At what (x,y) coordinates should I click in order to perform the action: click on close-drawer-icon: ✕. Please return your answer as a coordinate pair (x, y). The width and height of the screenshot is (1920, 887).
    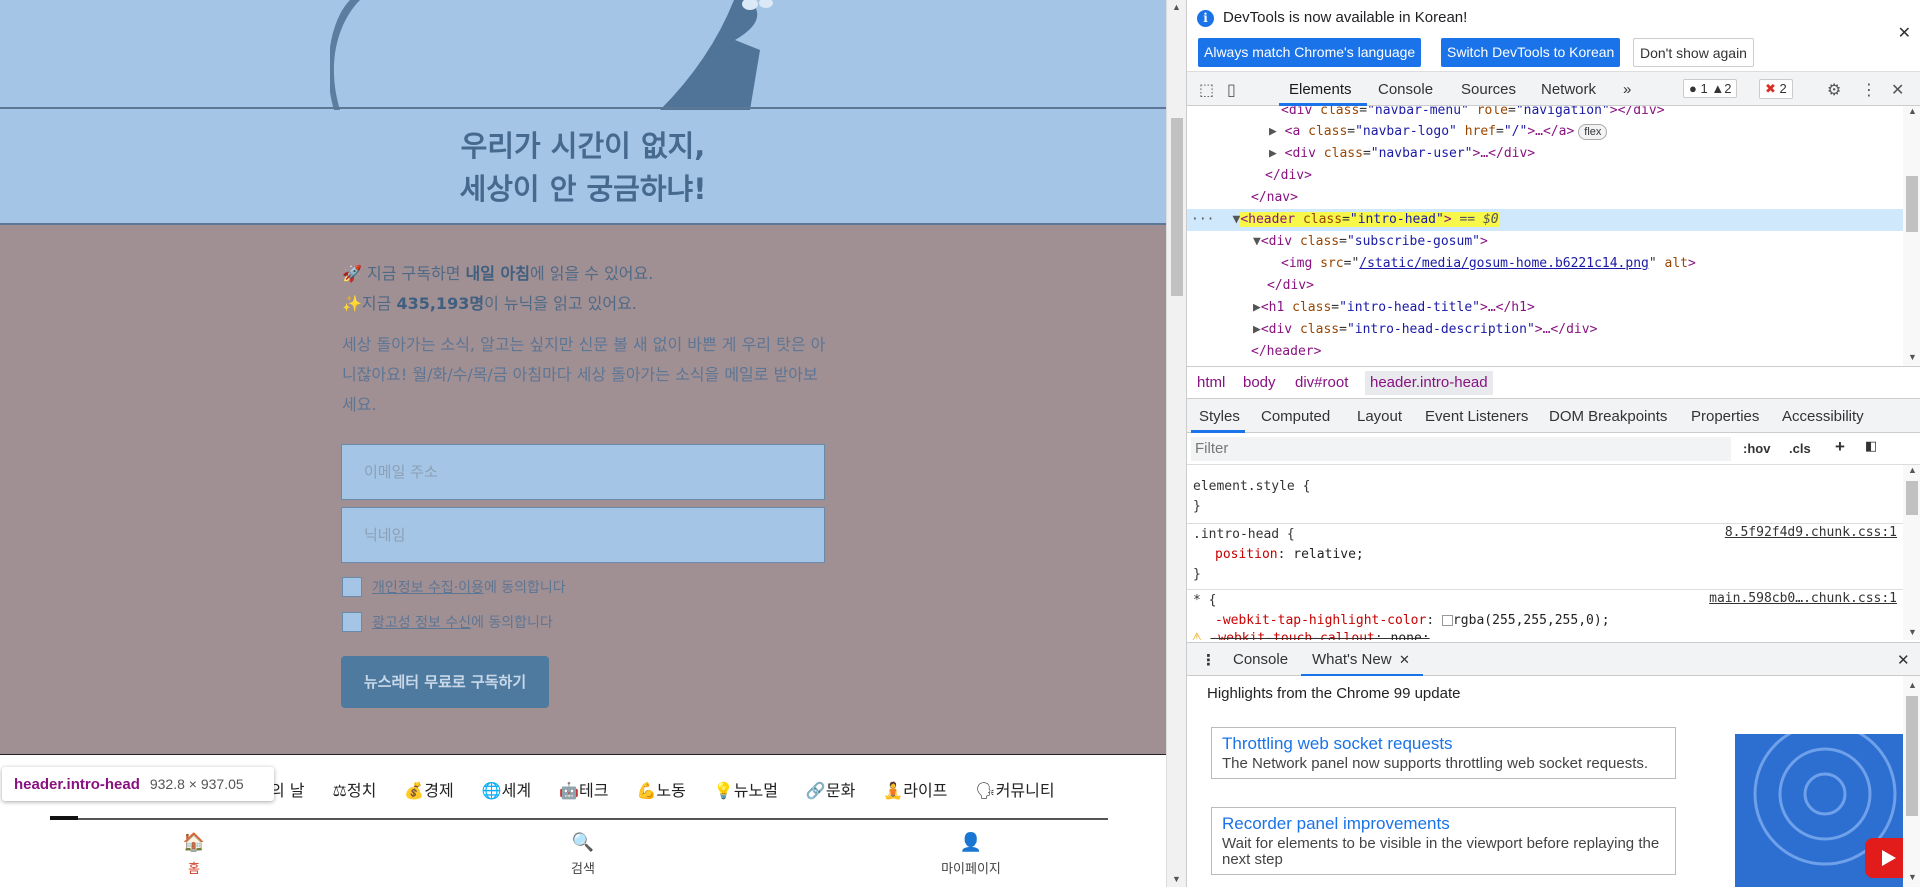
    Looking at the image, I should click on (1903, 660).